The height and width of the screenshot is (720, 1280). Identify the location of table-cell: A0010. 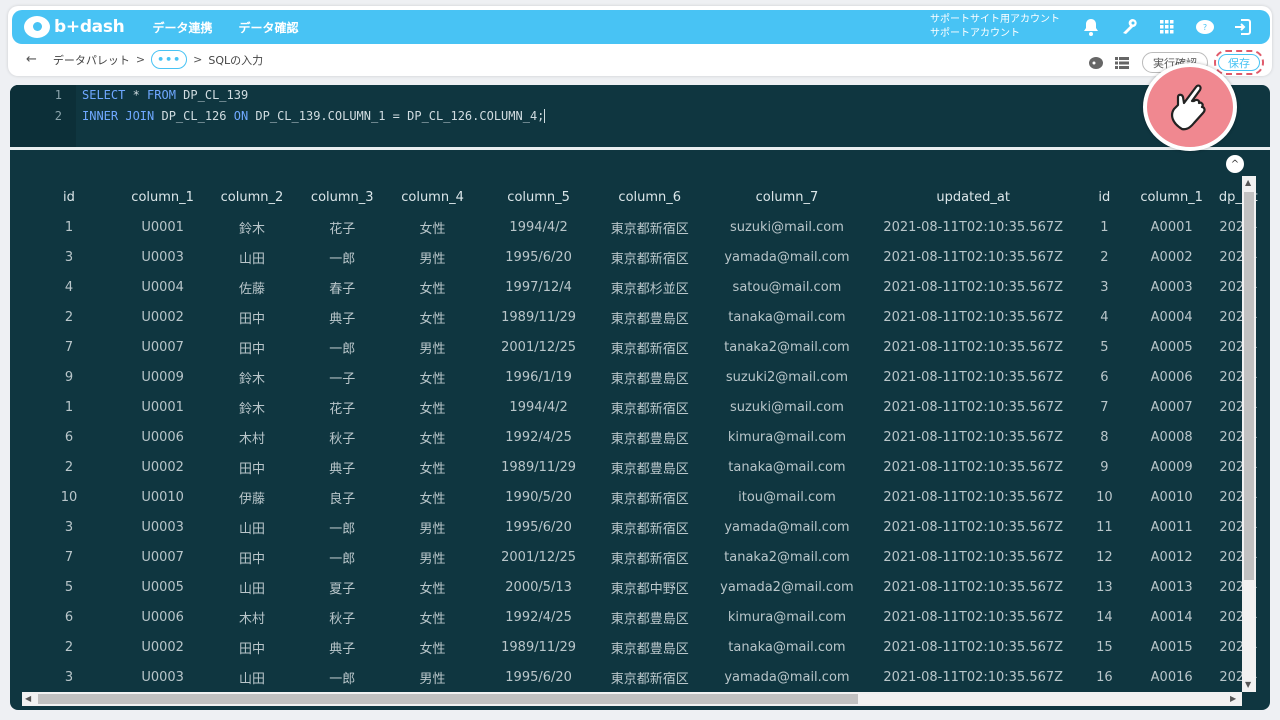
(1171, 497).